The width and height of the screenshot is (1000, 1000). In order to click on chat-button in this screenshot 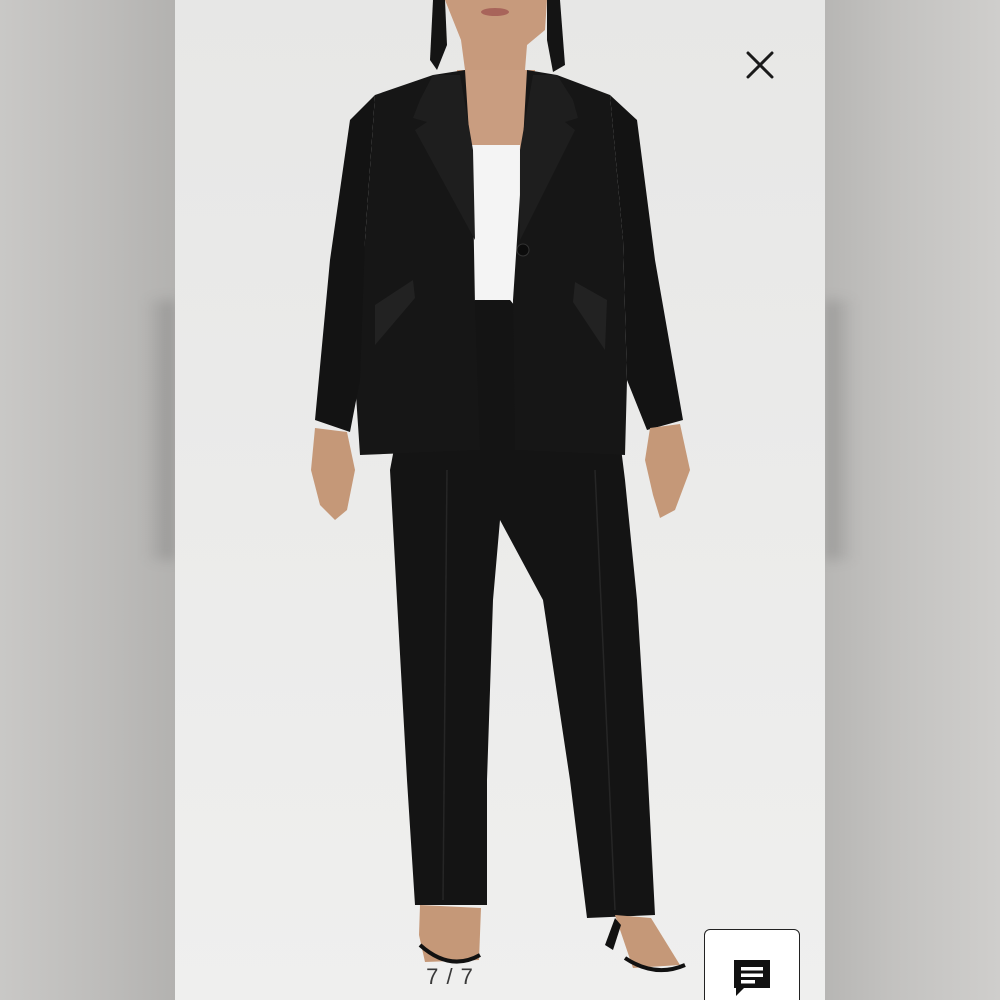, I will do `click(752, 964)`.